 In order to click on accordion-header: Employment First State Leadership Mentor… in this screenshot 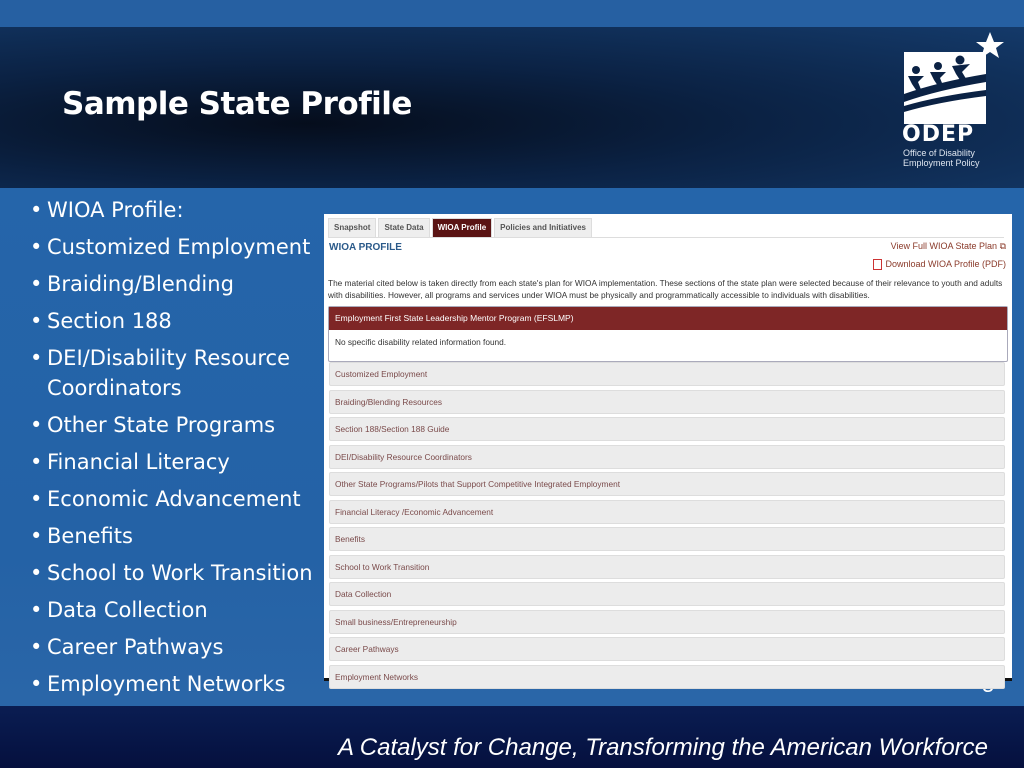, I will do `click(668, 318)`.